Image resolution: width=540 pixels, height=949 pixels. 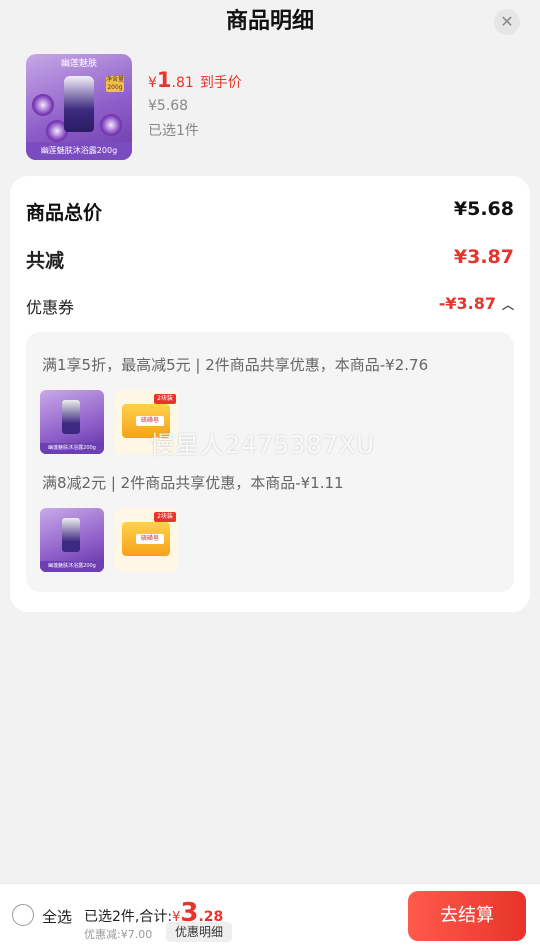 I want to click on total-price-label: 商品总价, so click(x=64, y=213).